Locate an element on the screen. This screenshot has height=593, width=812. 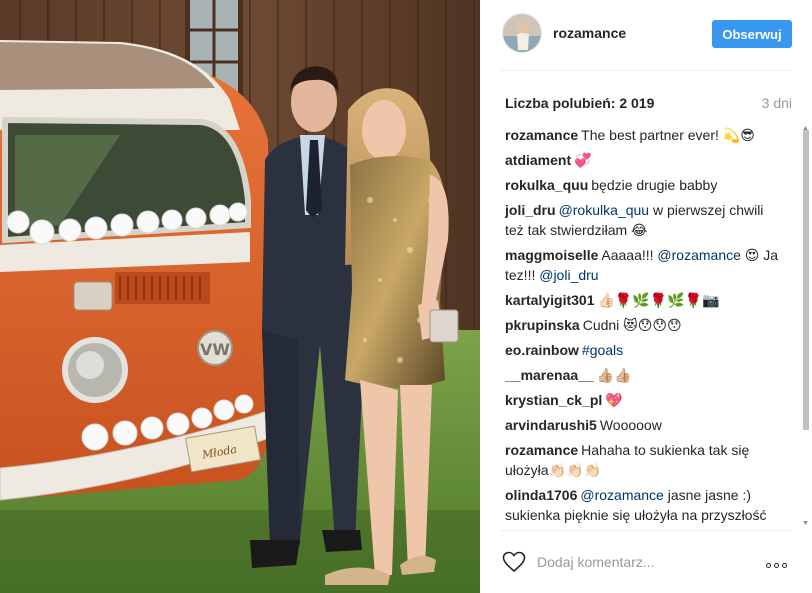
comment-mention: @joli_dru is located at coordinates (568, 275).